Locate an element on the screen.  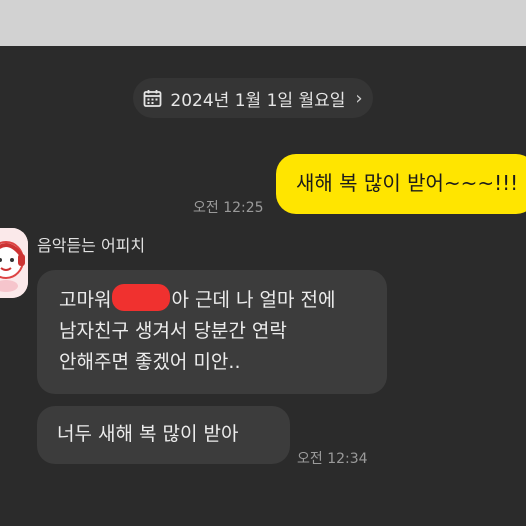
message-text-part: 아 근데 나 얼마 전에 is located at coordinates (253, 300).